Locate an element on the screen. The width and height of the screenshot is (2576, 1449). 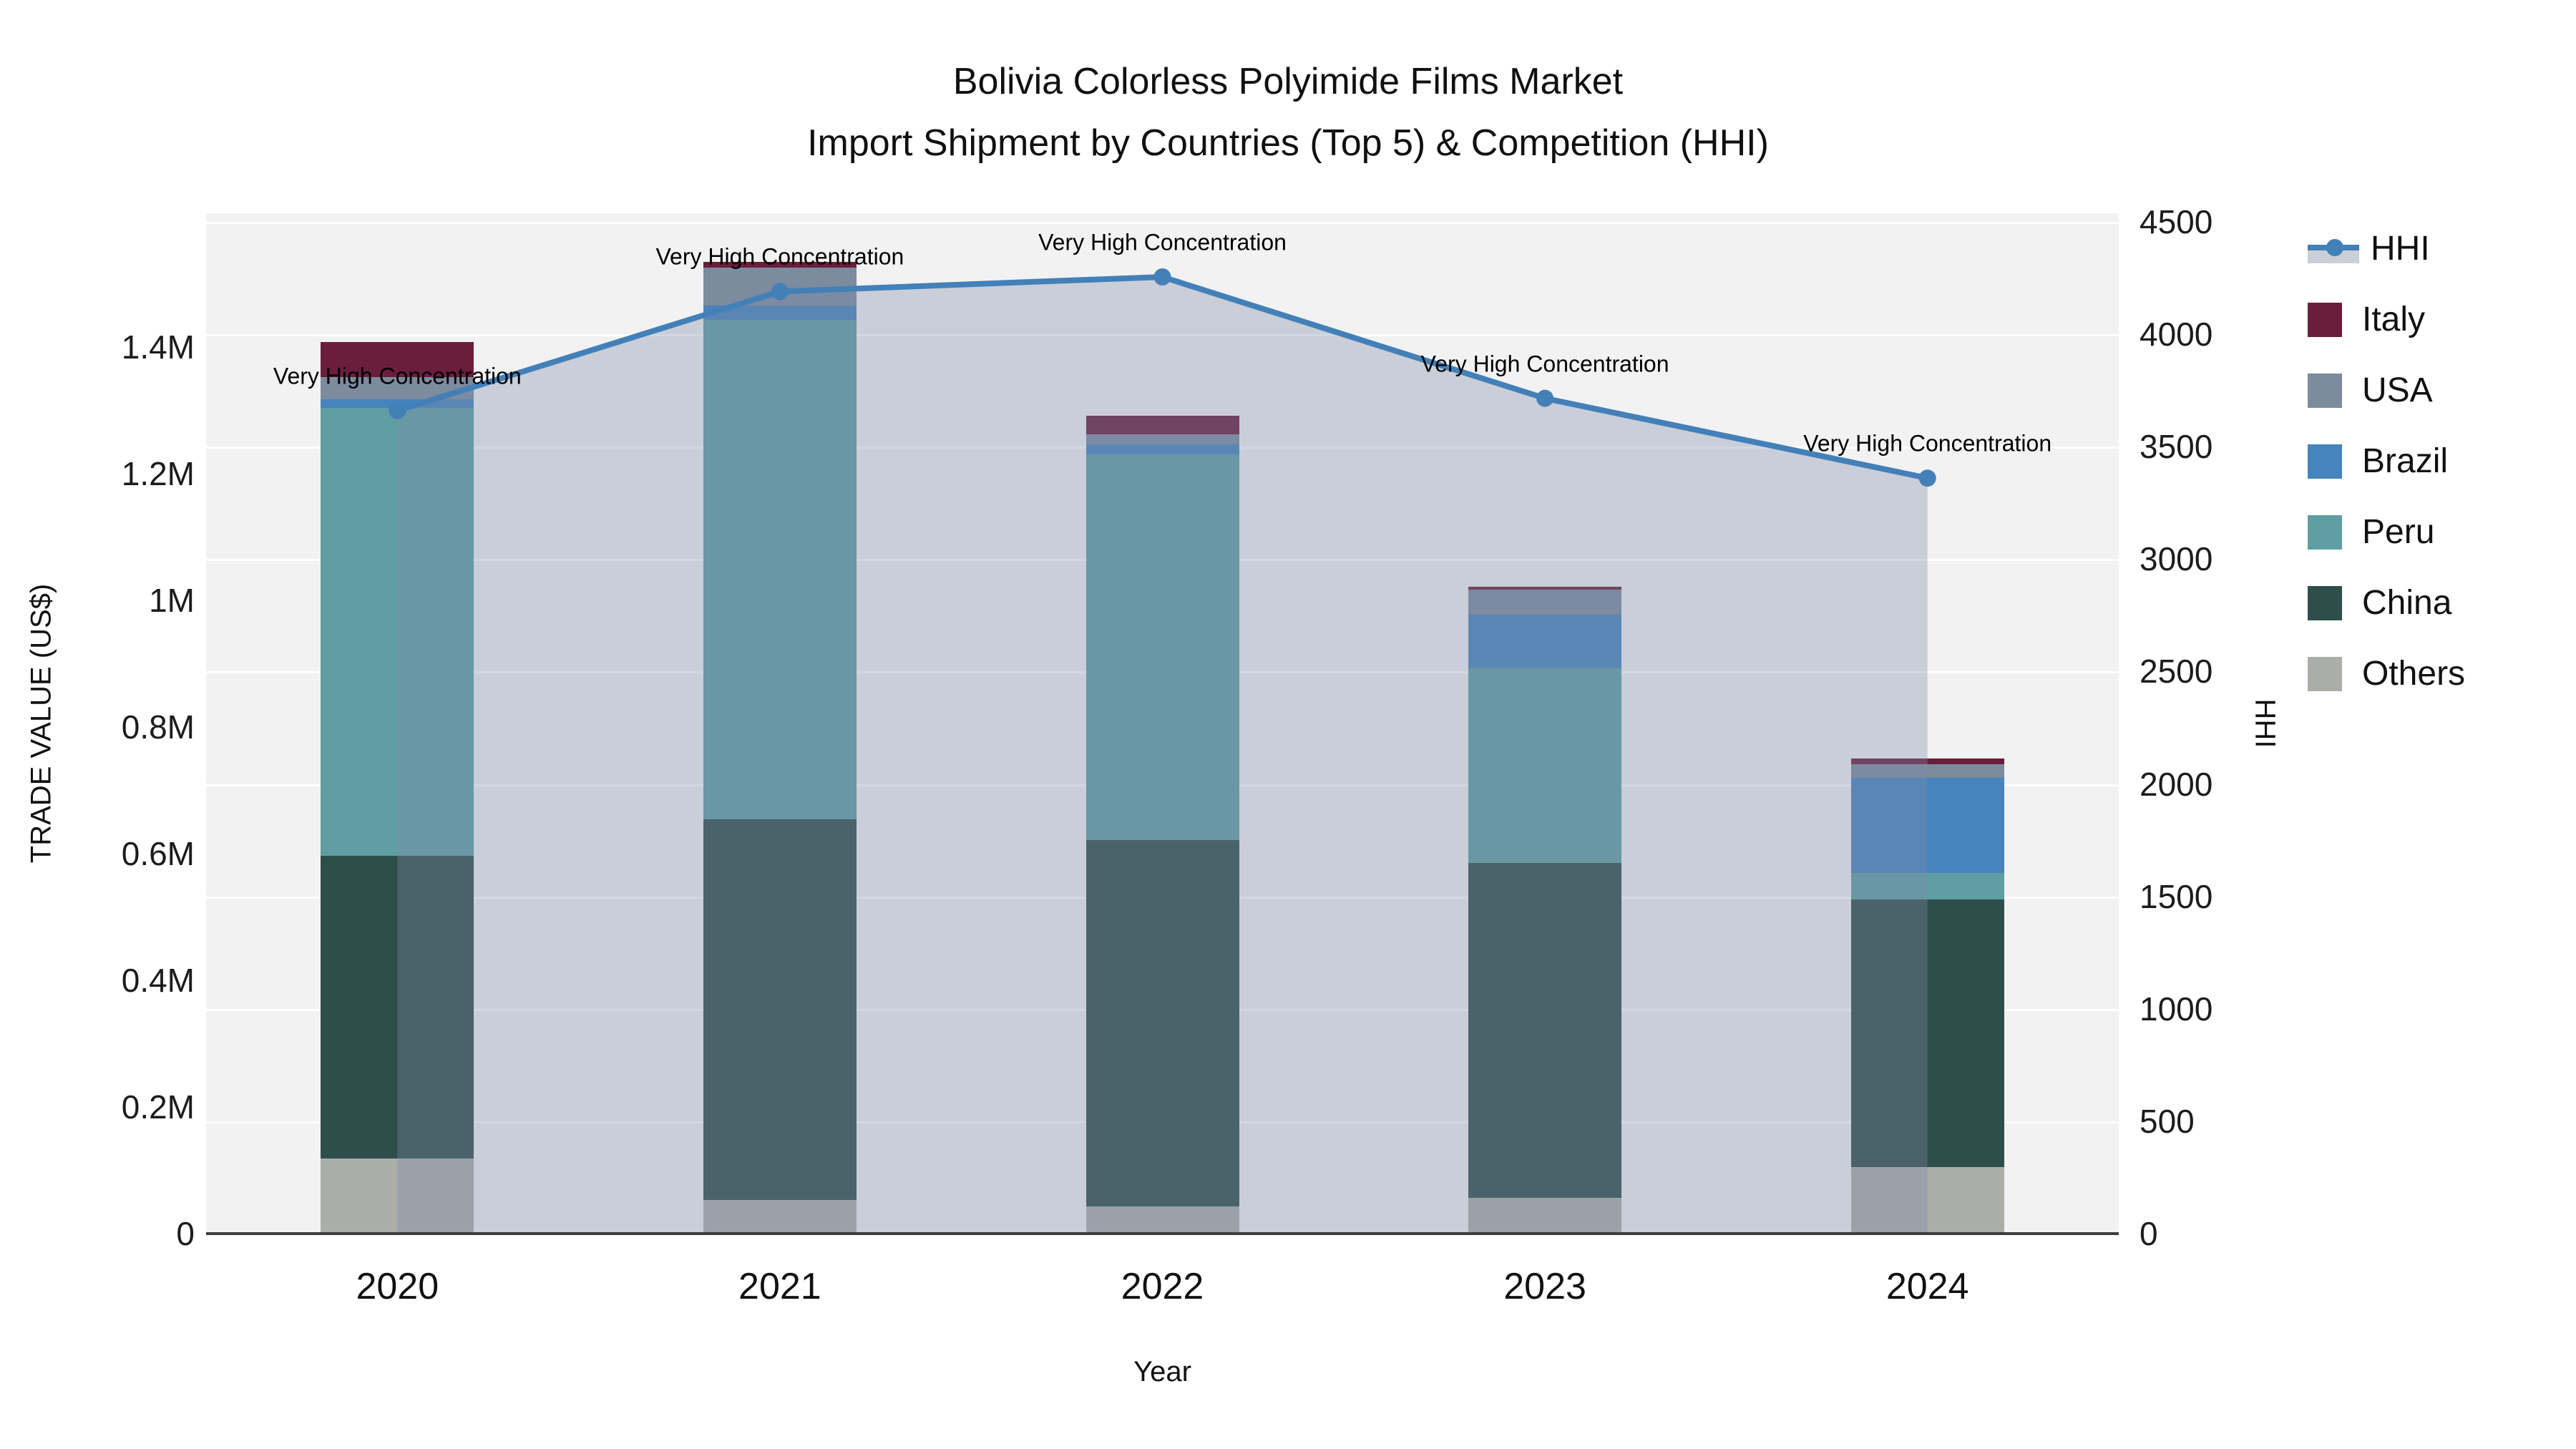
annotation-2024: Very High Concentration is located at coordinates (1927, 443).